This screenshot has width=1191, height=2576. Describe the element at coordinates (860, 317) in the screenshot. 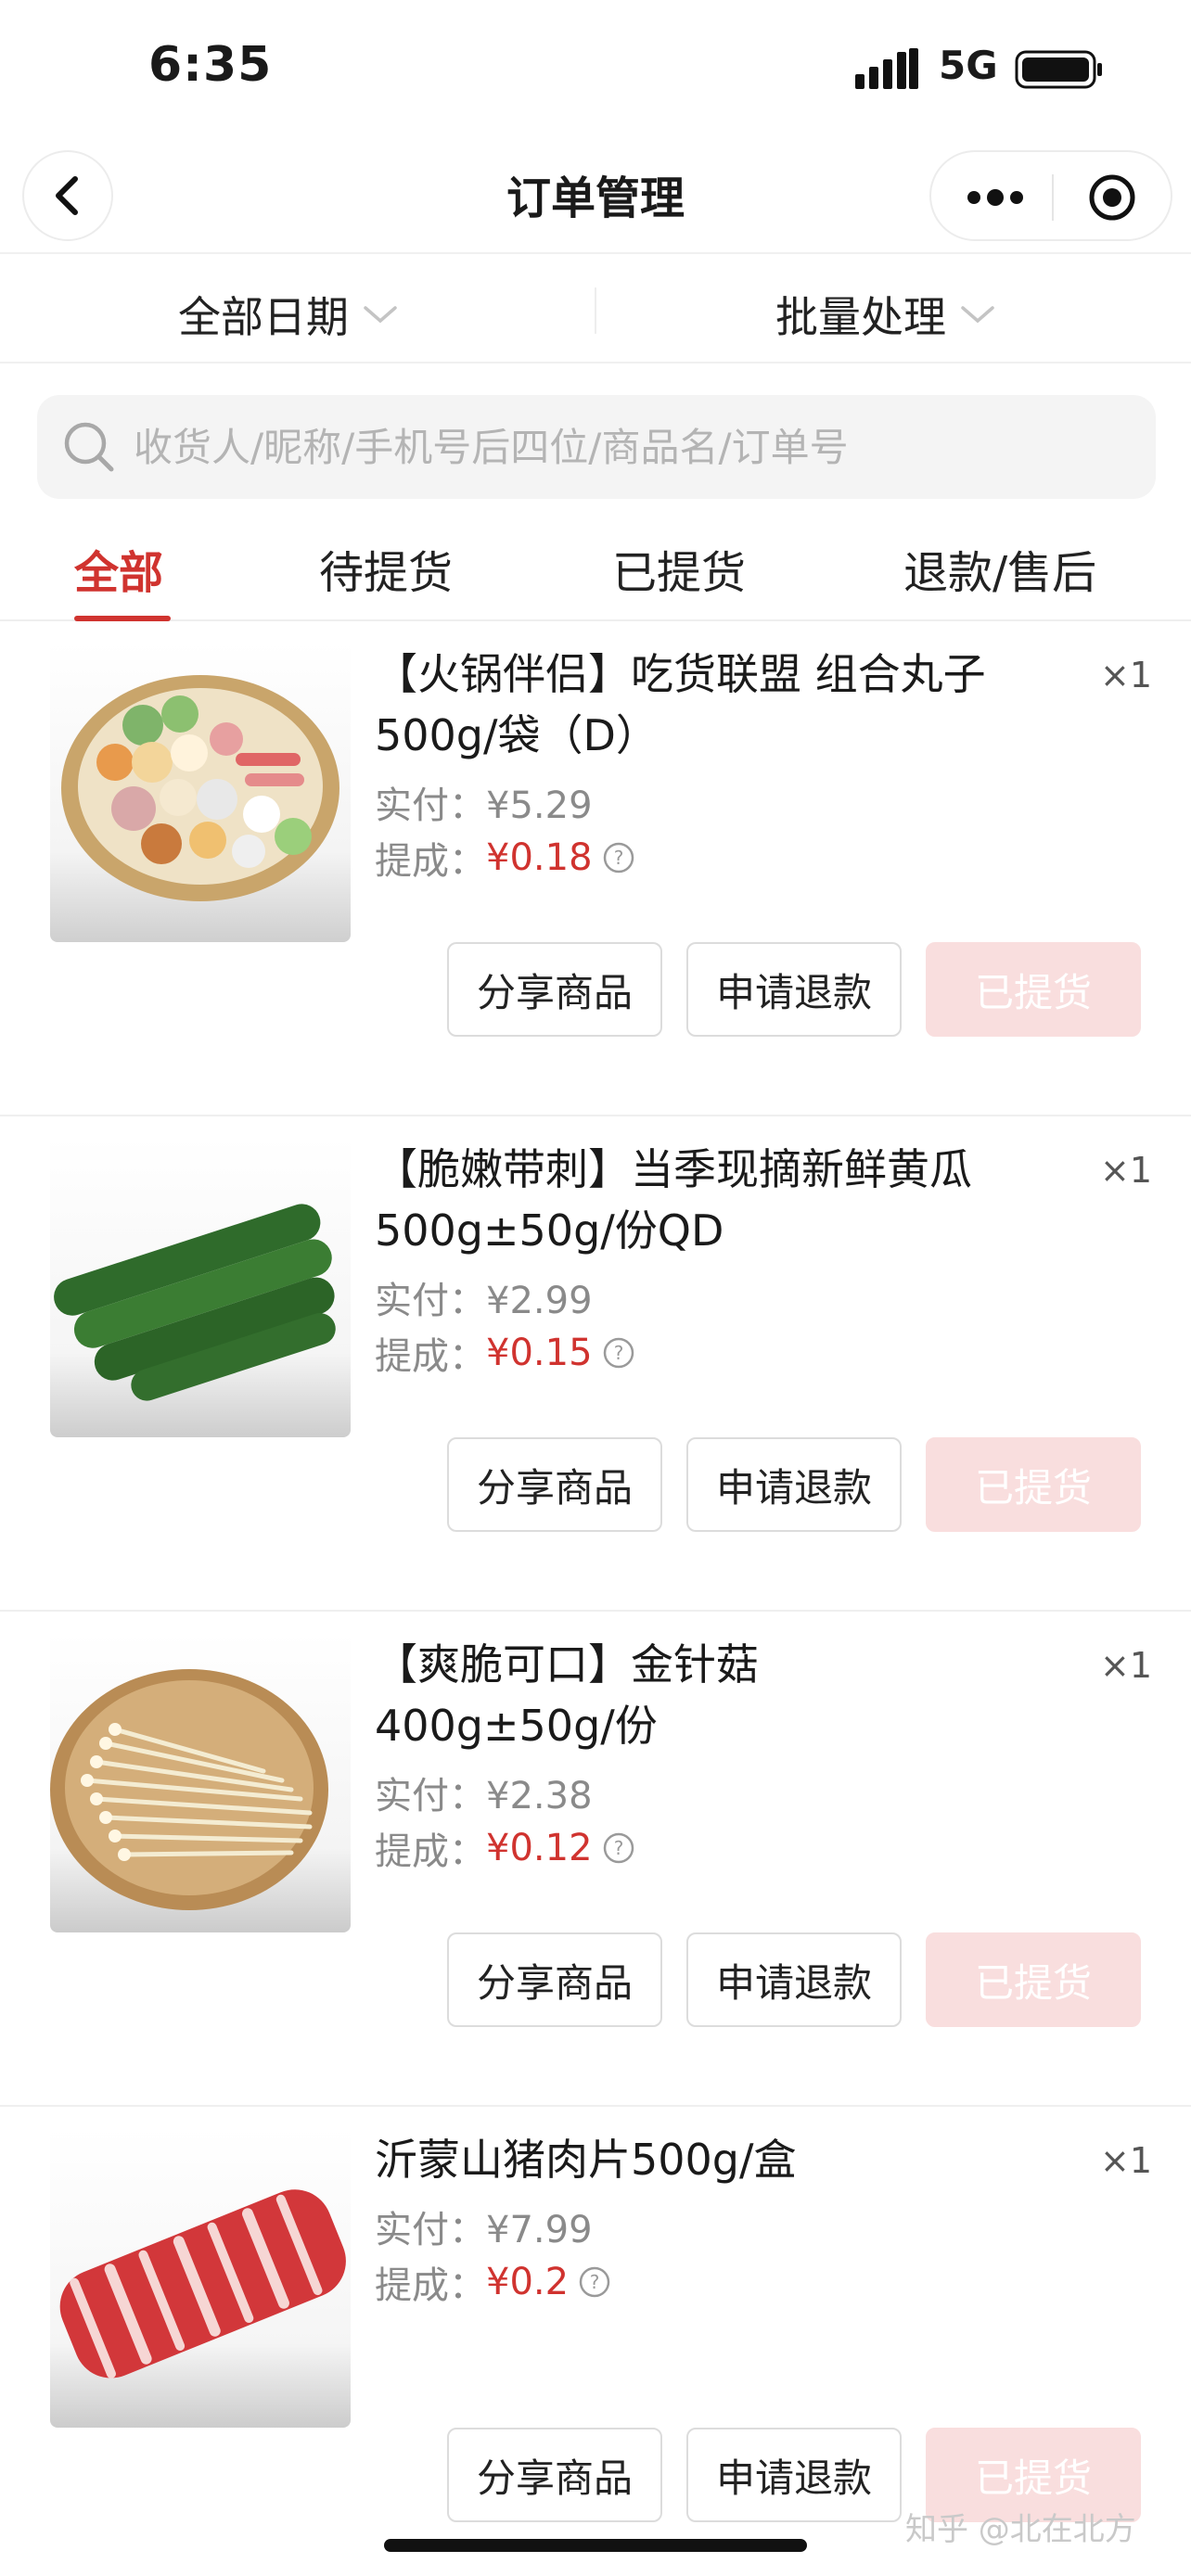

I see `batch-filter-label: 批量处理` at that location.